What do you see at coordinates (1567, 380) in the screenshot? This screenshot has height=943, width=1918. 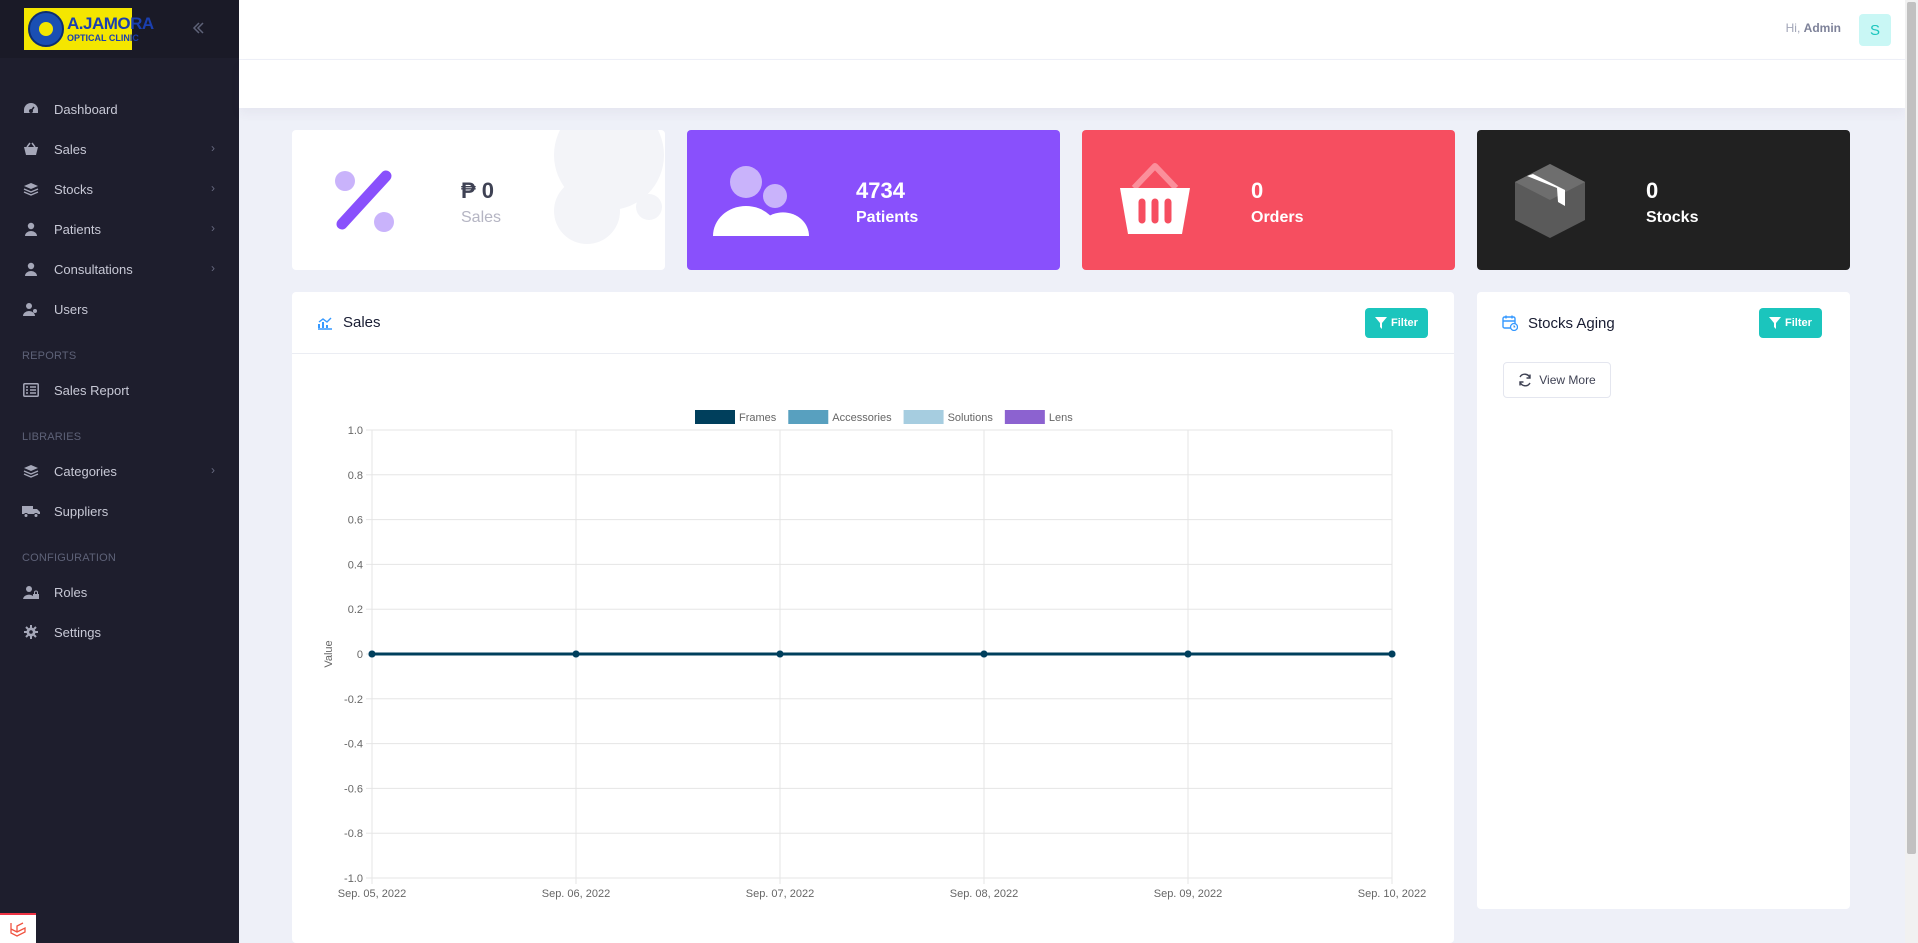 I see `view-more-label: View More` at bounding box center [1567, 380].